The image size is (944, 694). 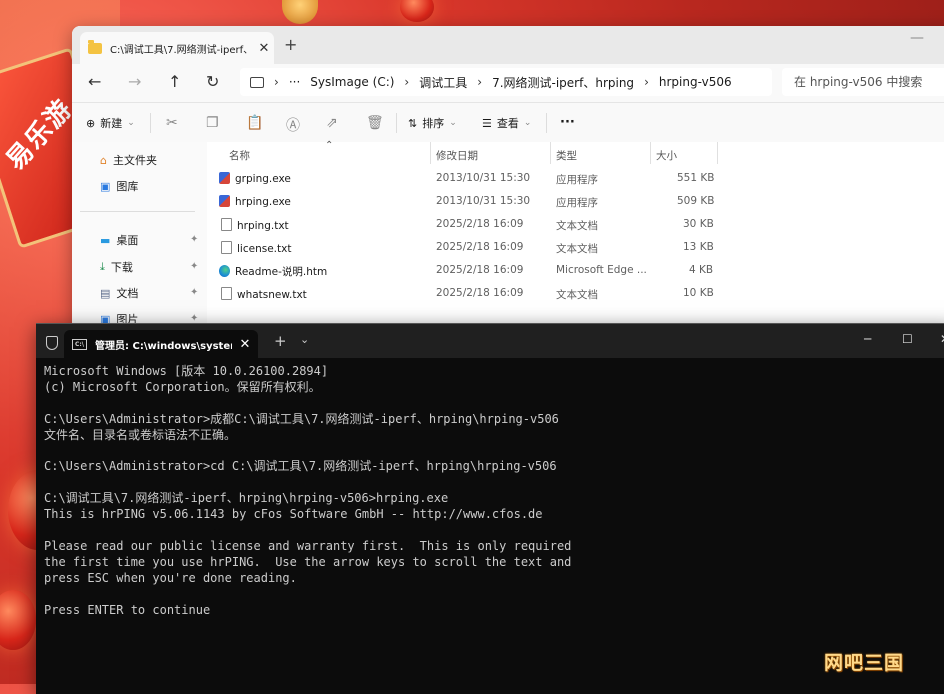 What do you see at coordinates (174, 81) in the screenshot?
I see `up-button: ↑` at bounding box center [174, 81].